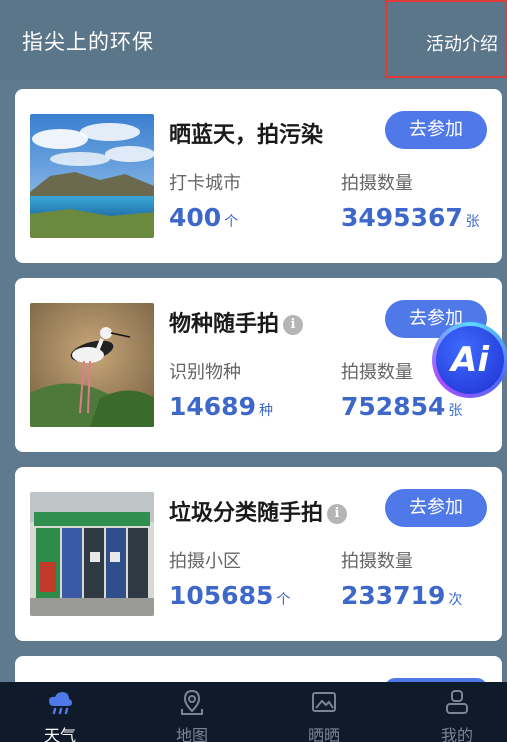 The image size is (507, 742). What do you see at coordinates (446, 39) in the screenshot?
I see `highlight-annotation-box` at bounding box center [446, 39].